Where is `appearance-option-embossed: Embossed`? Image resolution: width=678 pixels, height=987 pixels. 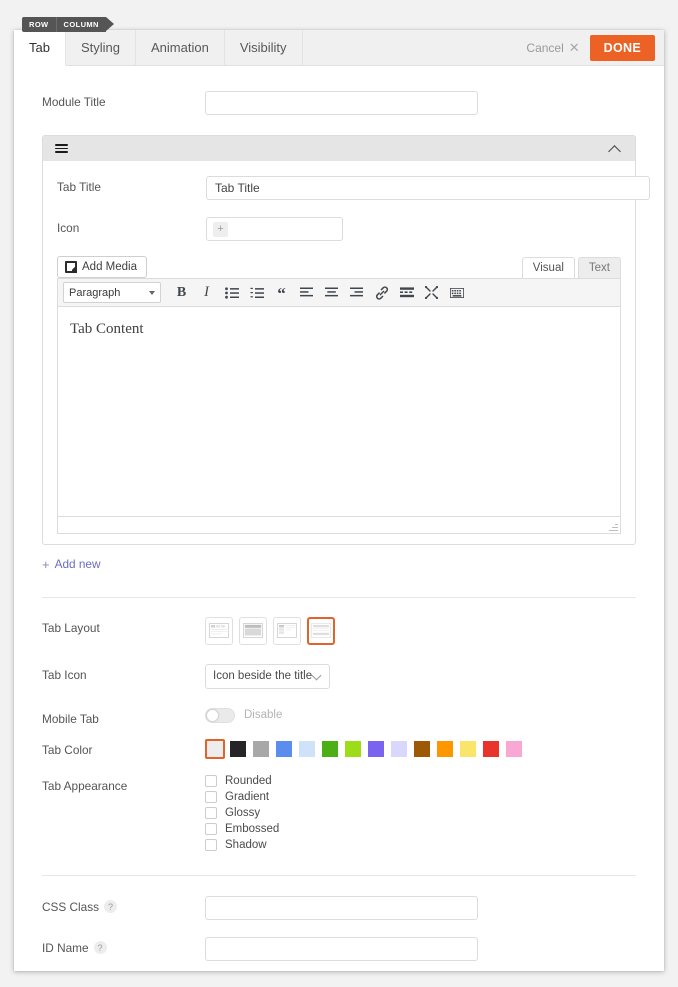 appearance-option-embossed: Embossed is located at coordinates (420, 828).